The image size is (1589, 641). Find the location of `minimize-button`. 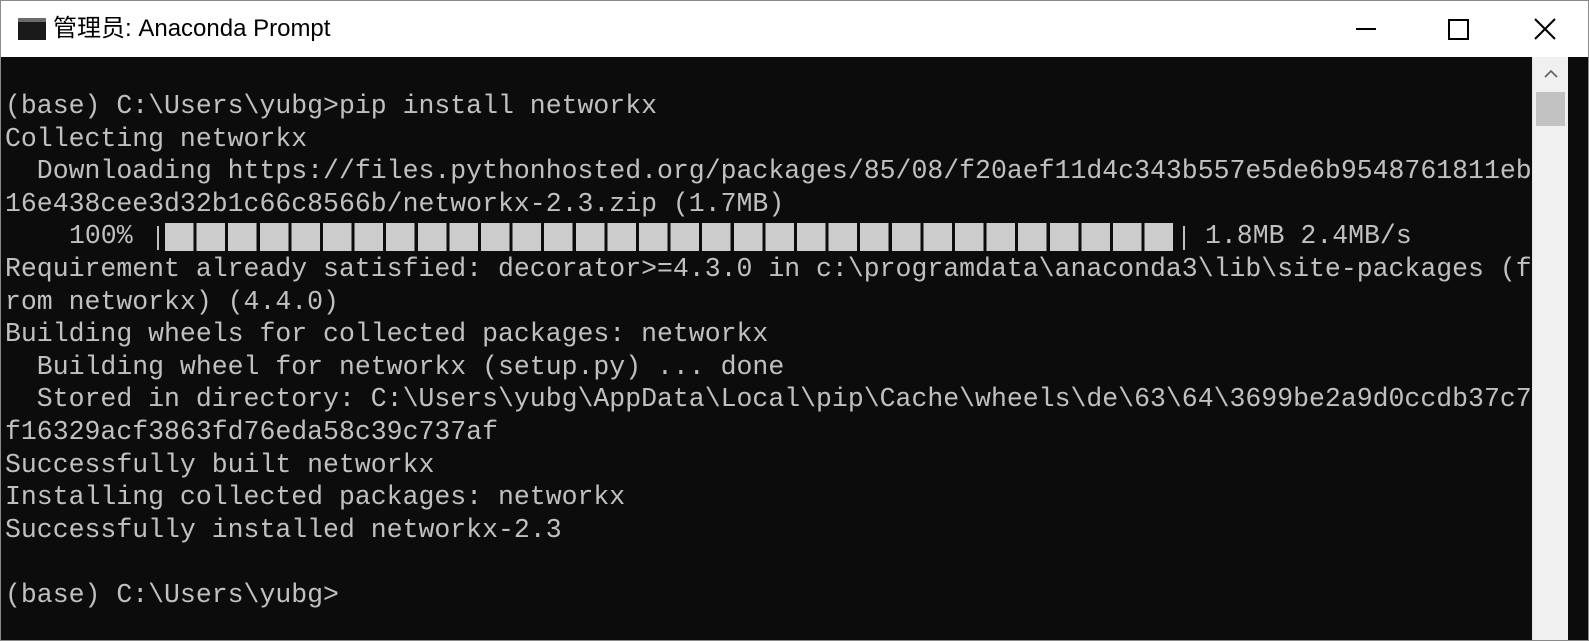

minimize-button is located at coordinates (1368, 29).